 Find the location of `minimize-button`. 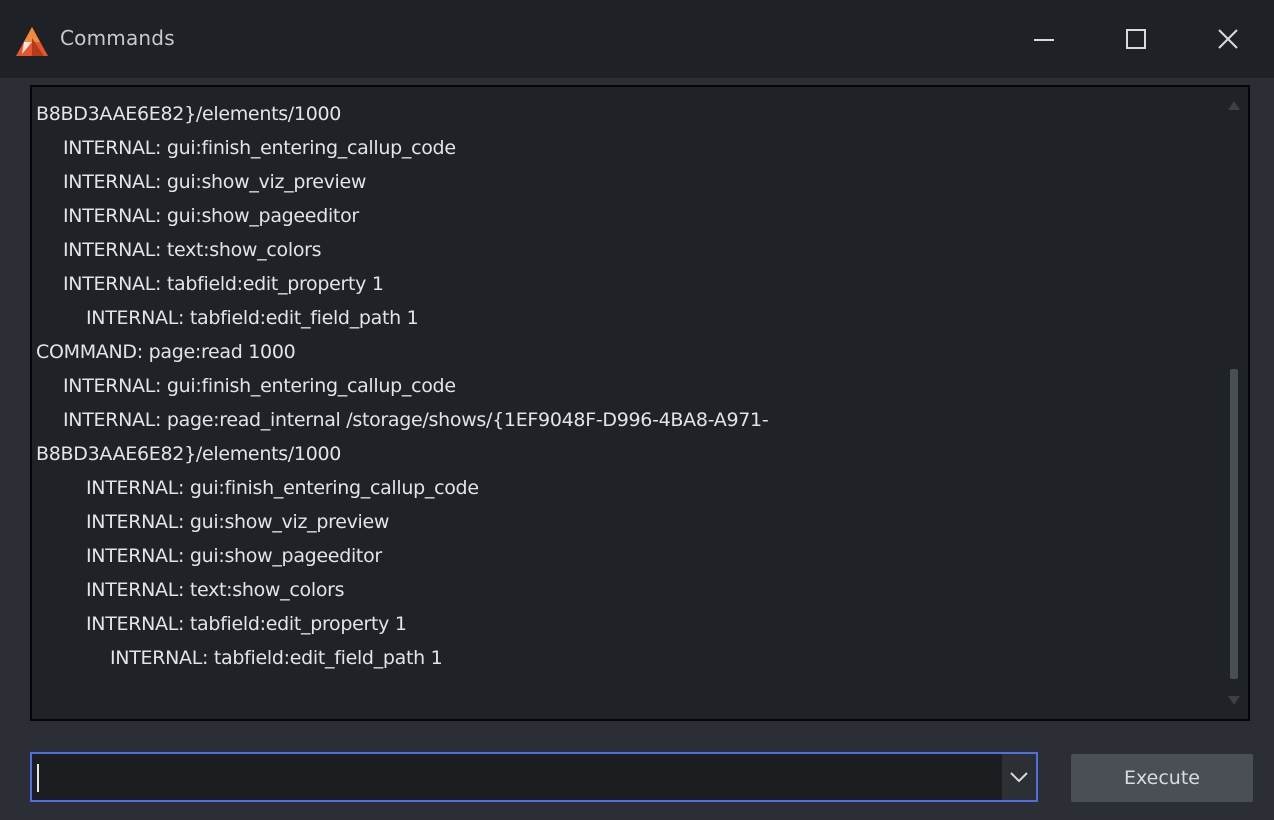

minimize-button is located at coordinates (1044, 39).